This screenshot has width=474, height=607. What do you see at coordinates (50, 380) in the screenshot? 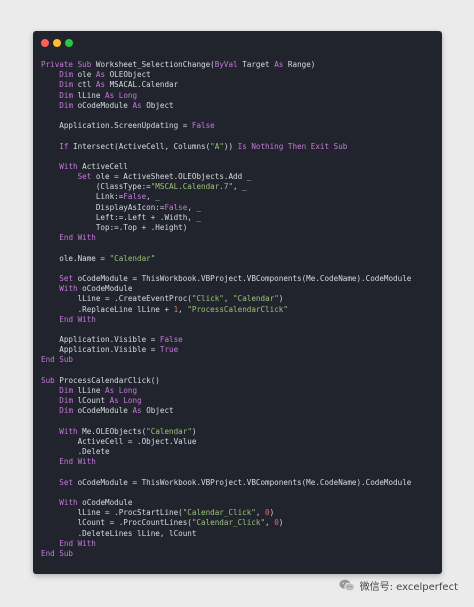
I see `code-token: Sub` at bounding box center [50, 380].